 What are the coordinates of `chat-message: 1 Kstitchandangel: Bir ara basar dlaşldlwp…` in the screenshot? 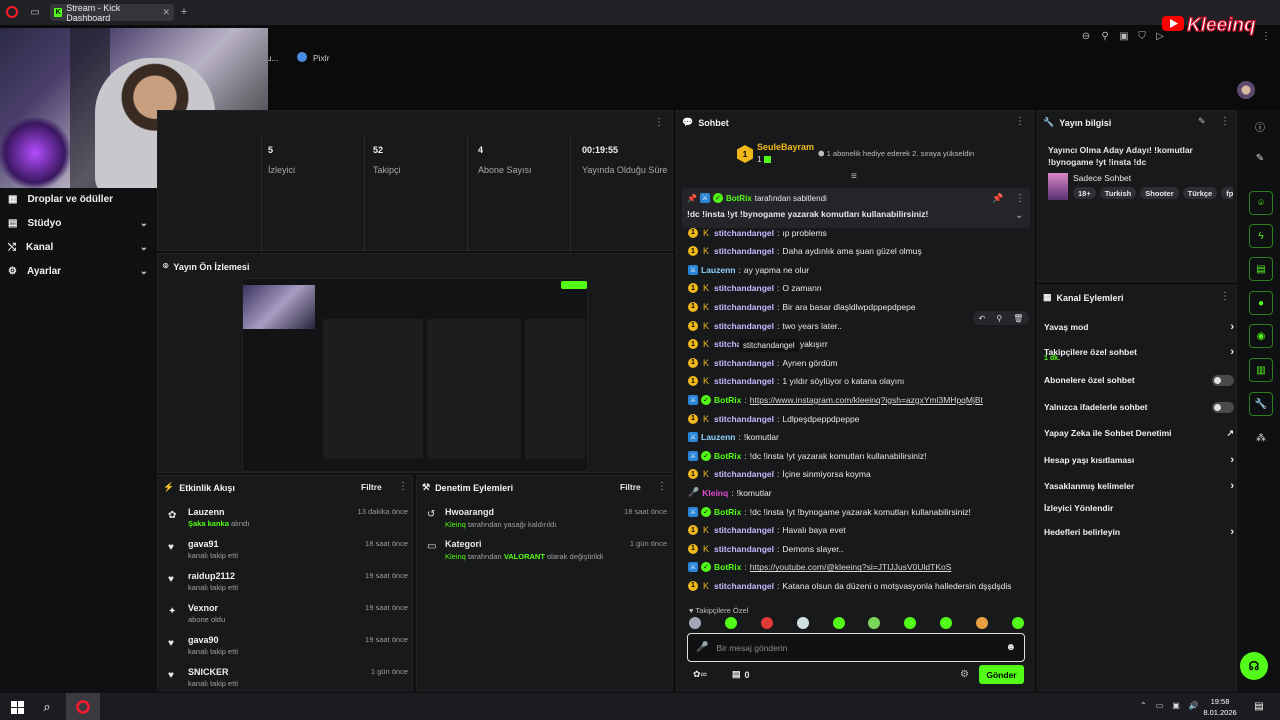 It's located at (858, 306).